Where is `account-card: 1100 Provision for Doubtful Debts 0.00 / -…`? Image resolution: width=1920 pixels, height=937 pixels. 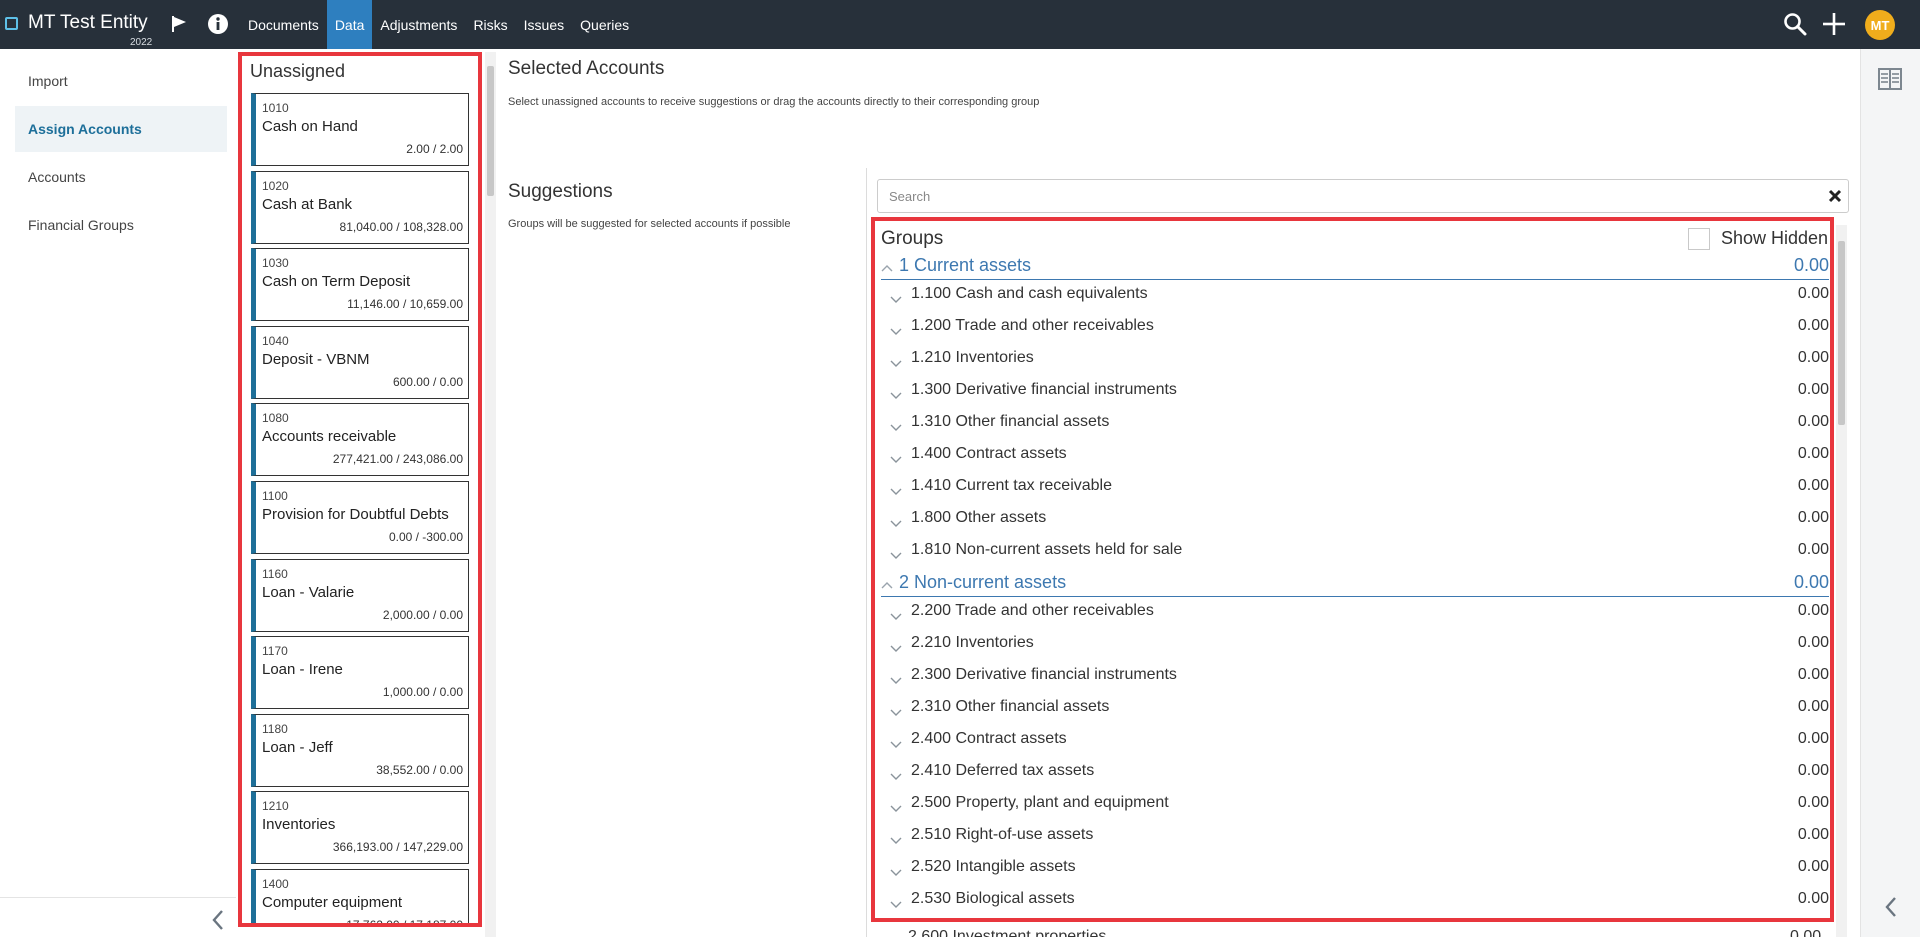 account-card: 1100 Provision for Doubtful Debts 0.00 / -… is located at coordinates (360, 517).